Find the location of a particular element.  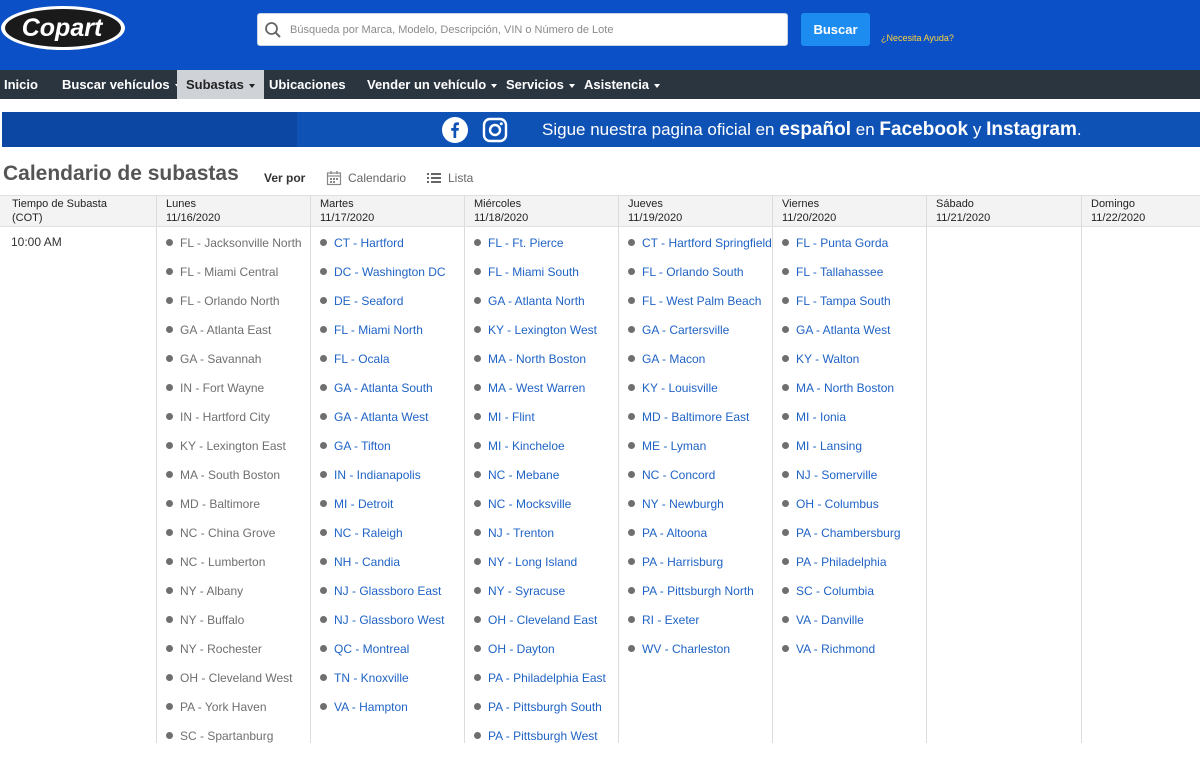

auction-location-link: IN - Hartford City is located at coordinates (241, 417).